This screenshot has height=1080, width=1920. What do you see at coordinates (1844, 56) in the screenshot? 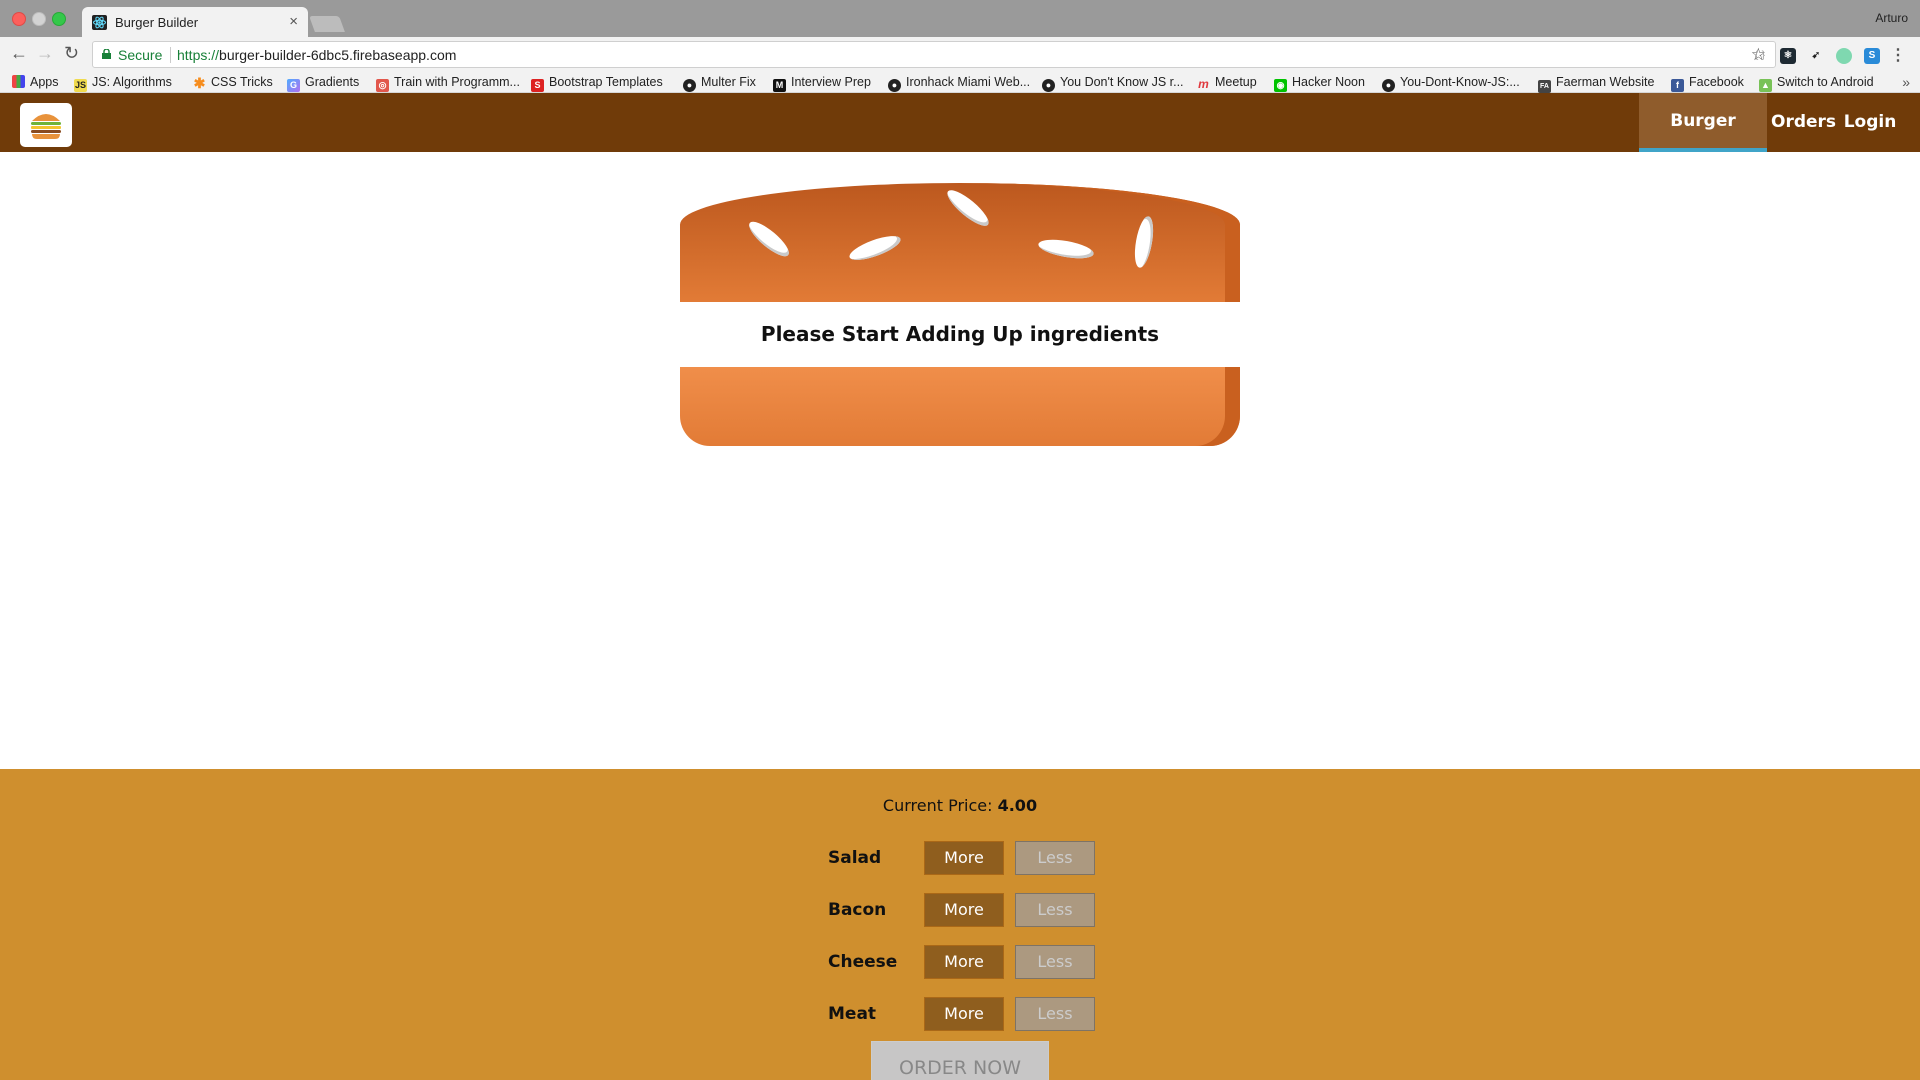
I see `extension-circle-icon` at bounding box center [1844, 56].